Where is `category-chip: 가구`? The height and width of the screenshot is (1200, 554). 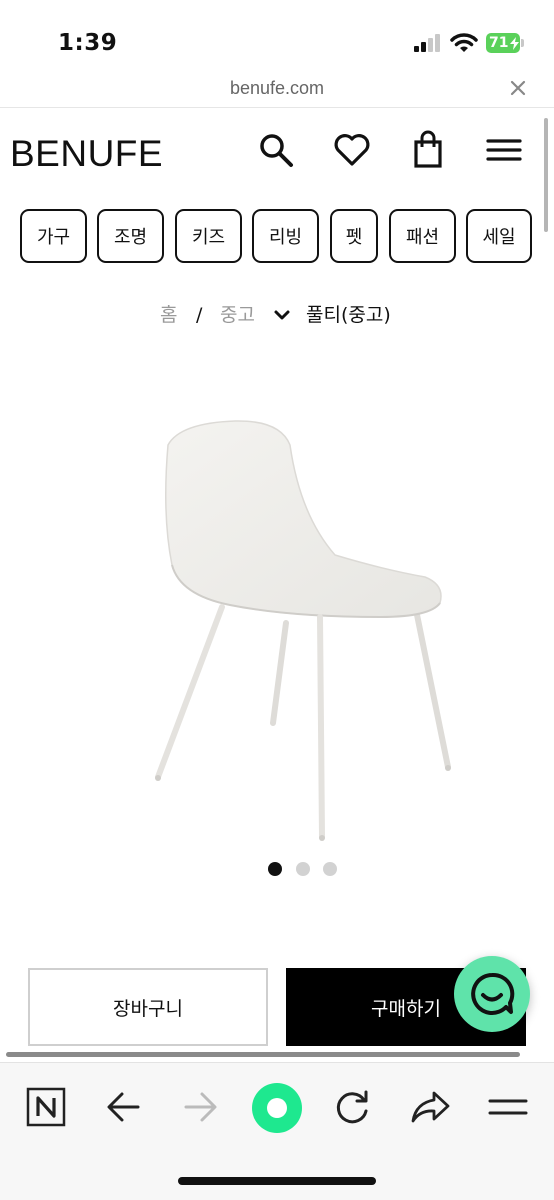
category-chip: 가구 is located at coordinates (53, 236).